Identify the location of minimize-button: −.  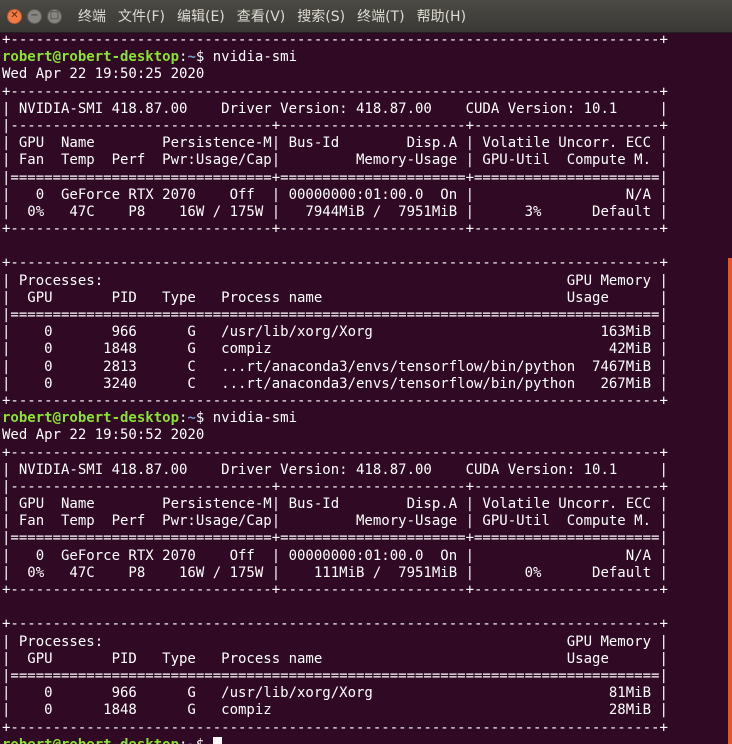
(34, 16).